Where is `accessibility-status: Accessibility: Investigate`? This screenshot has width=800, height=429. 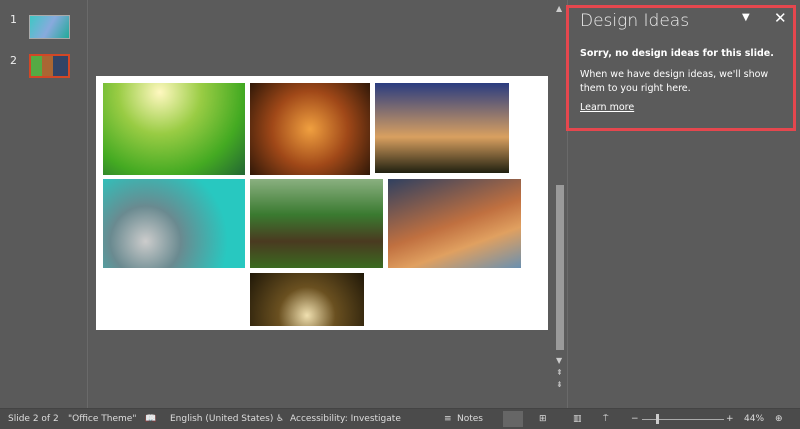 accessibility-status: Accessibility: Investigate is located at coordinates (345, 419).